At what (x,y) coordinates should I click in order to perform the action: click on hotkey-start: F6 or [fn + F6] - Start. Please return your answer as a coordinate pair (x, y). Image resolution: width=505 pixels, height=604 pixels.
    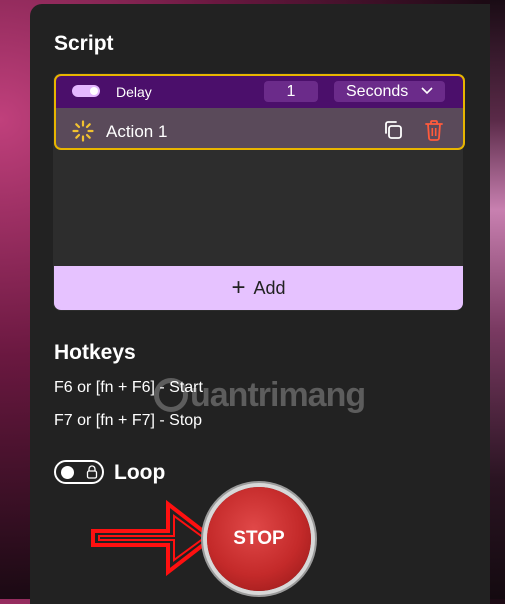
    Looking at the image, I should click on (128, 387).